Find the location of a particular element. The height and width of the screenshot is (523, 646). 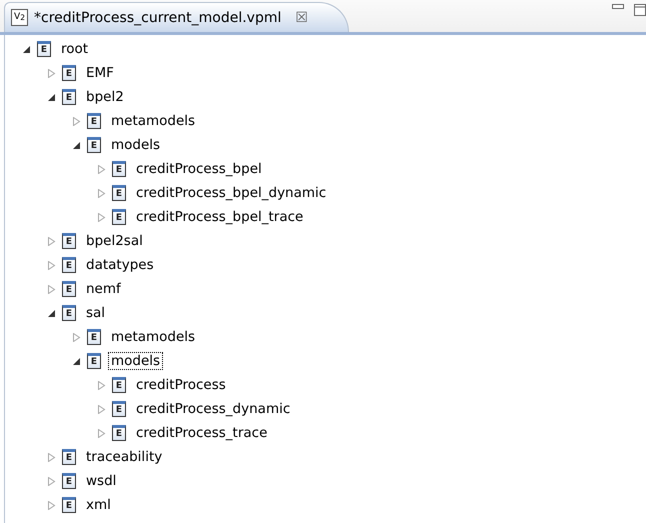

tree-item: creditProcess_bpel is located at coordinates (199, 169).